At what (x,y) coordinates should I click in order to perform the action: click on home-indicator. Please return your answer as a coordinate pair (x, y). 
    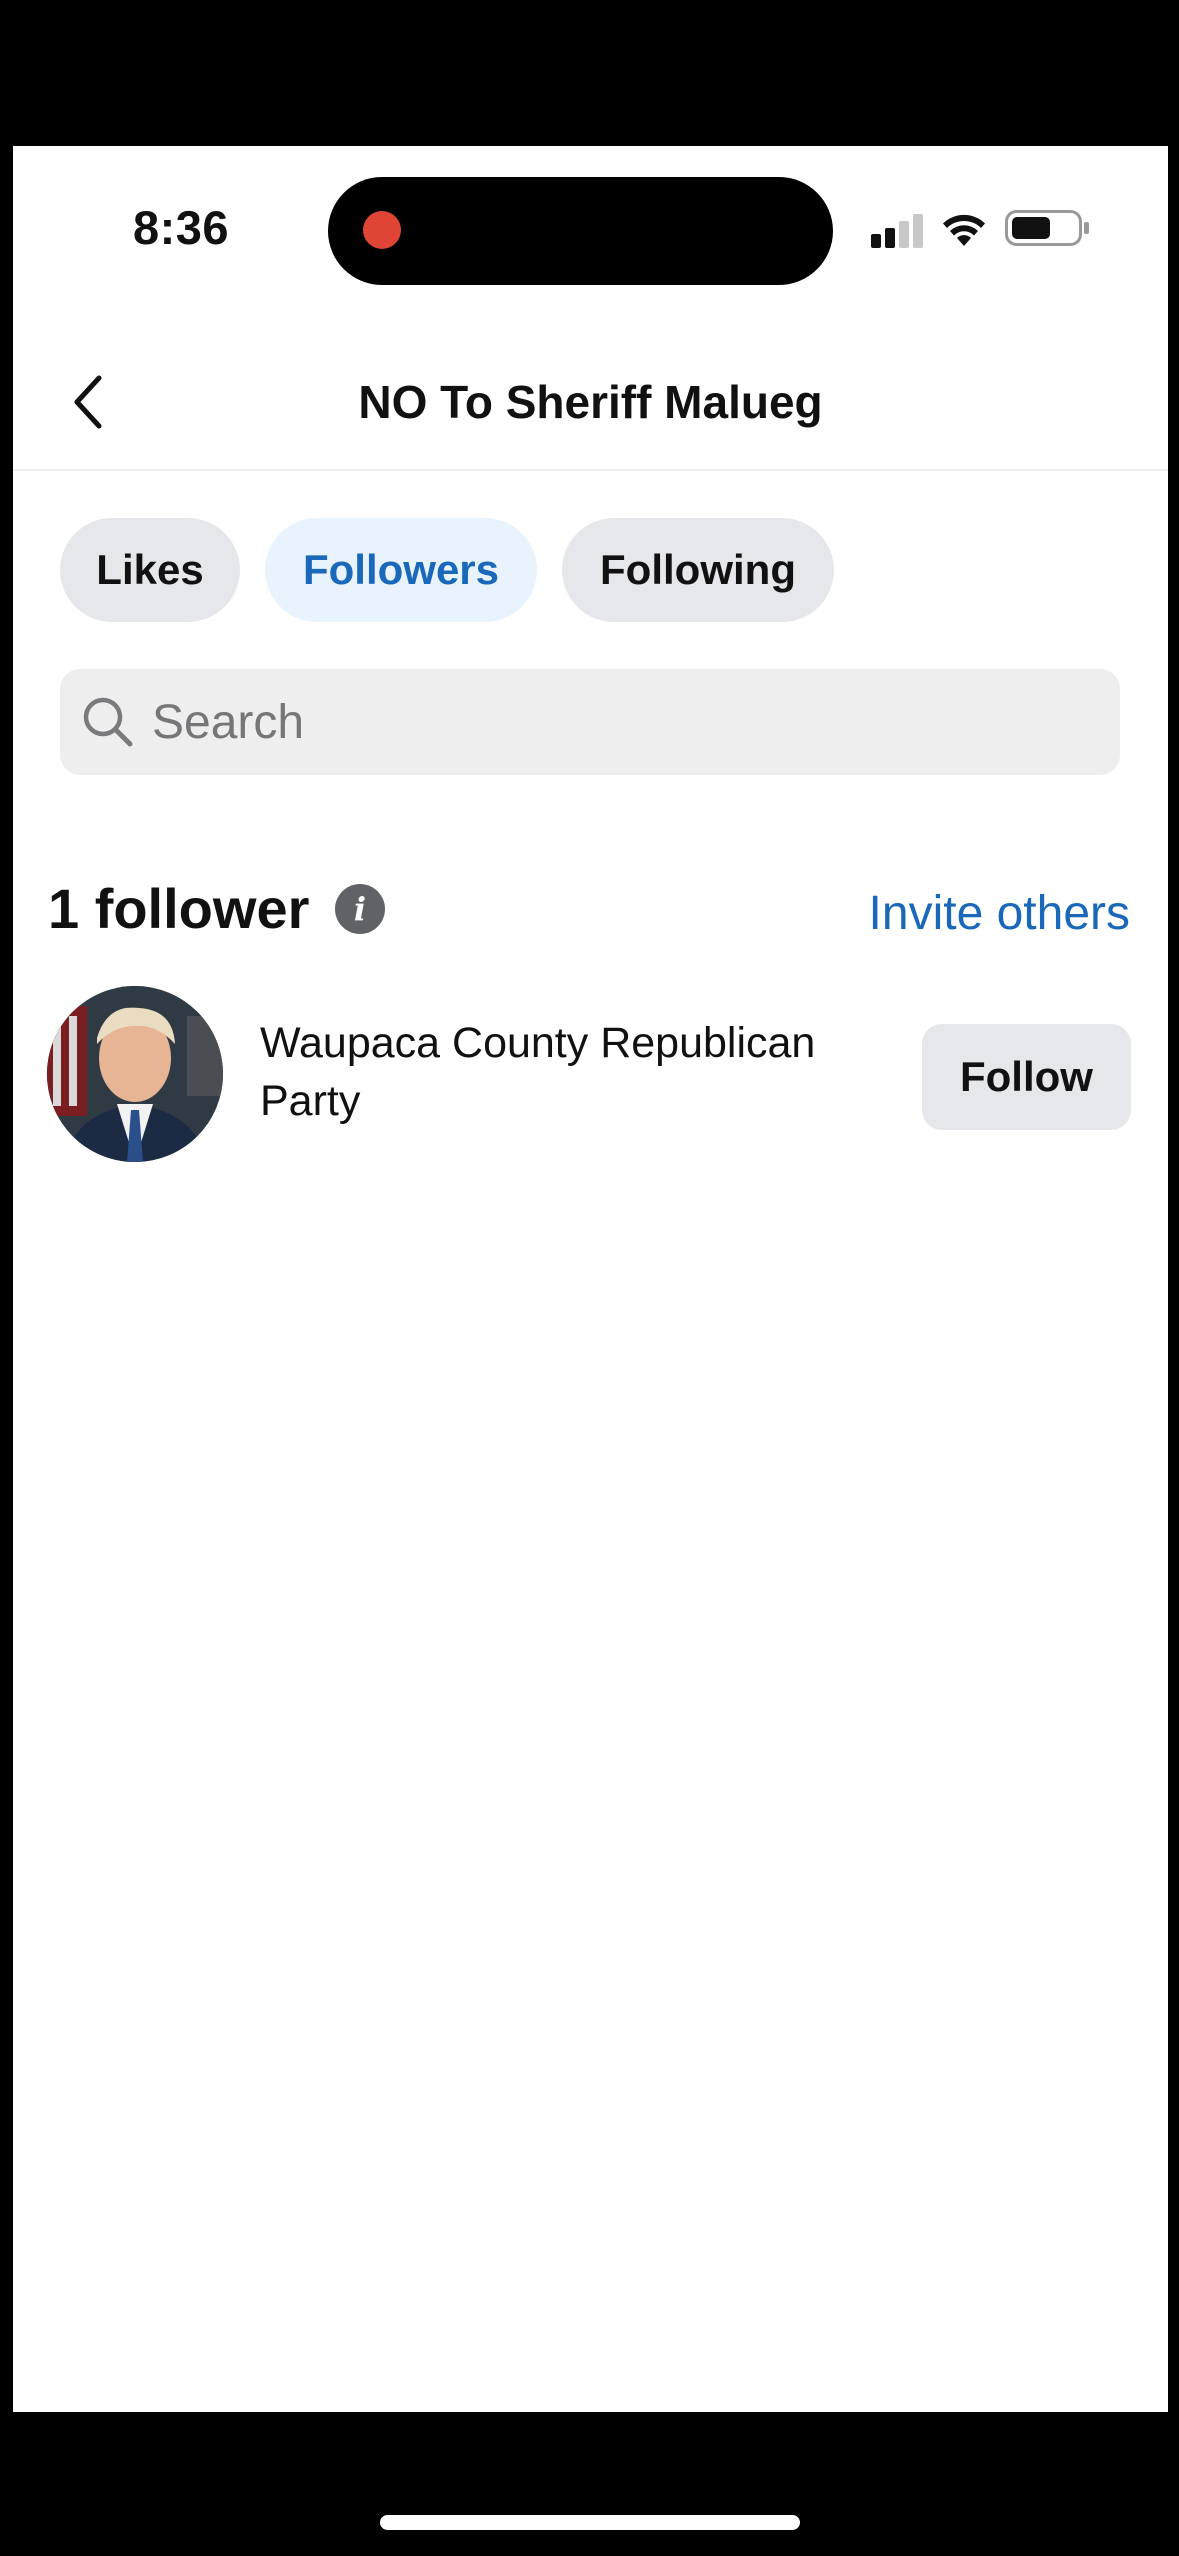
    Looking at the image, I should click on (590, 2522).